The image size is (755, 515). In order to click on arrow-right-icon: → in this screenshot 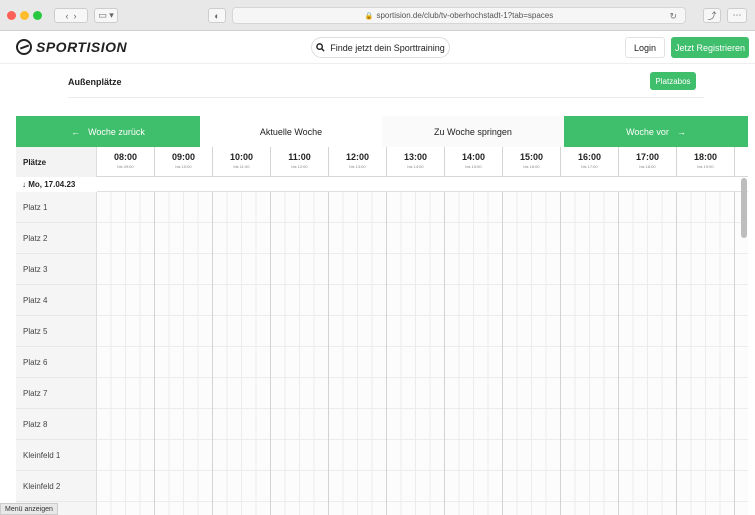, I will do `click(681, 131)`.